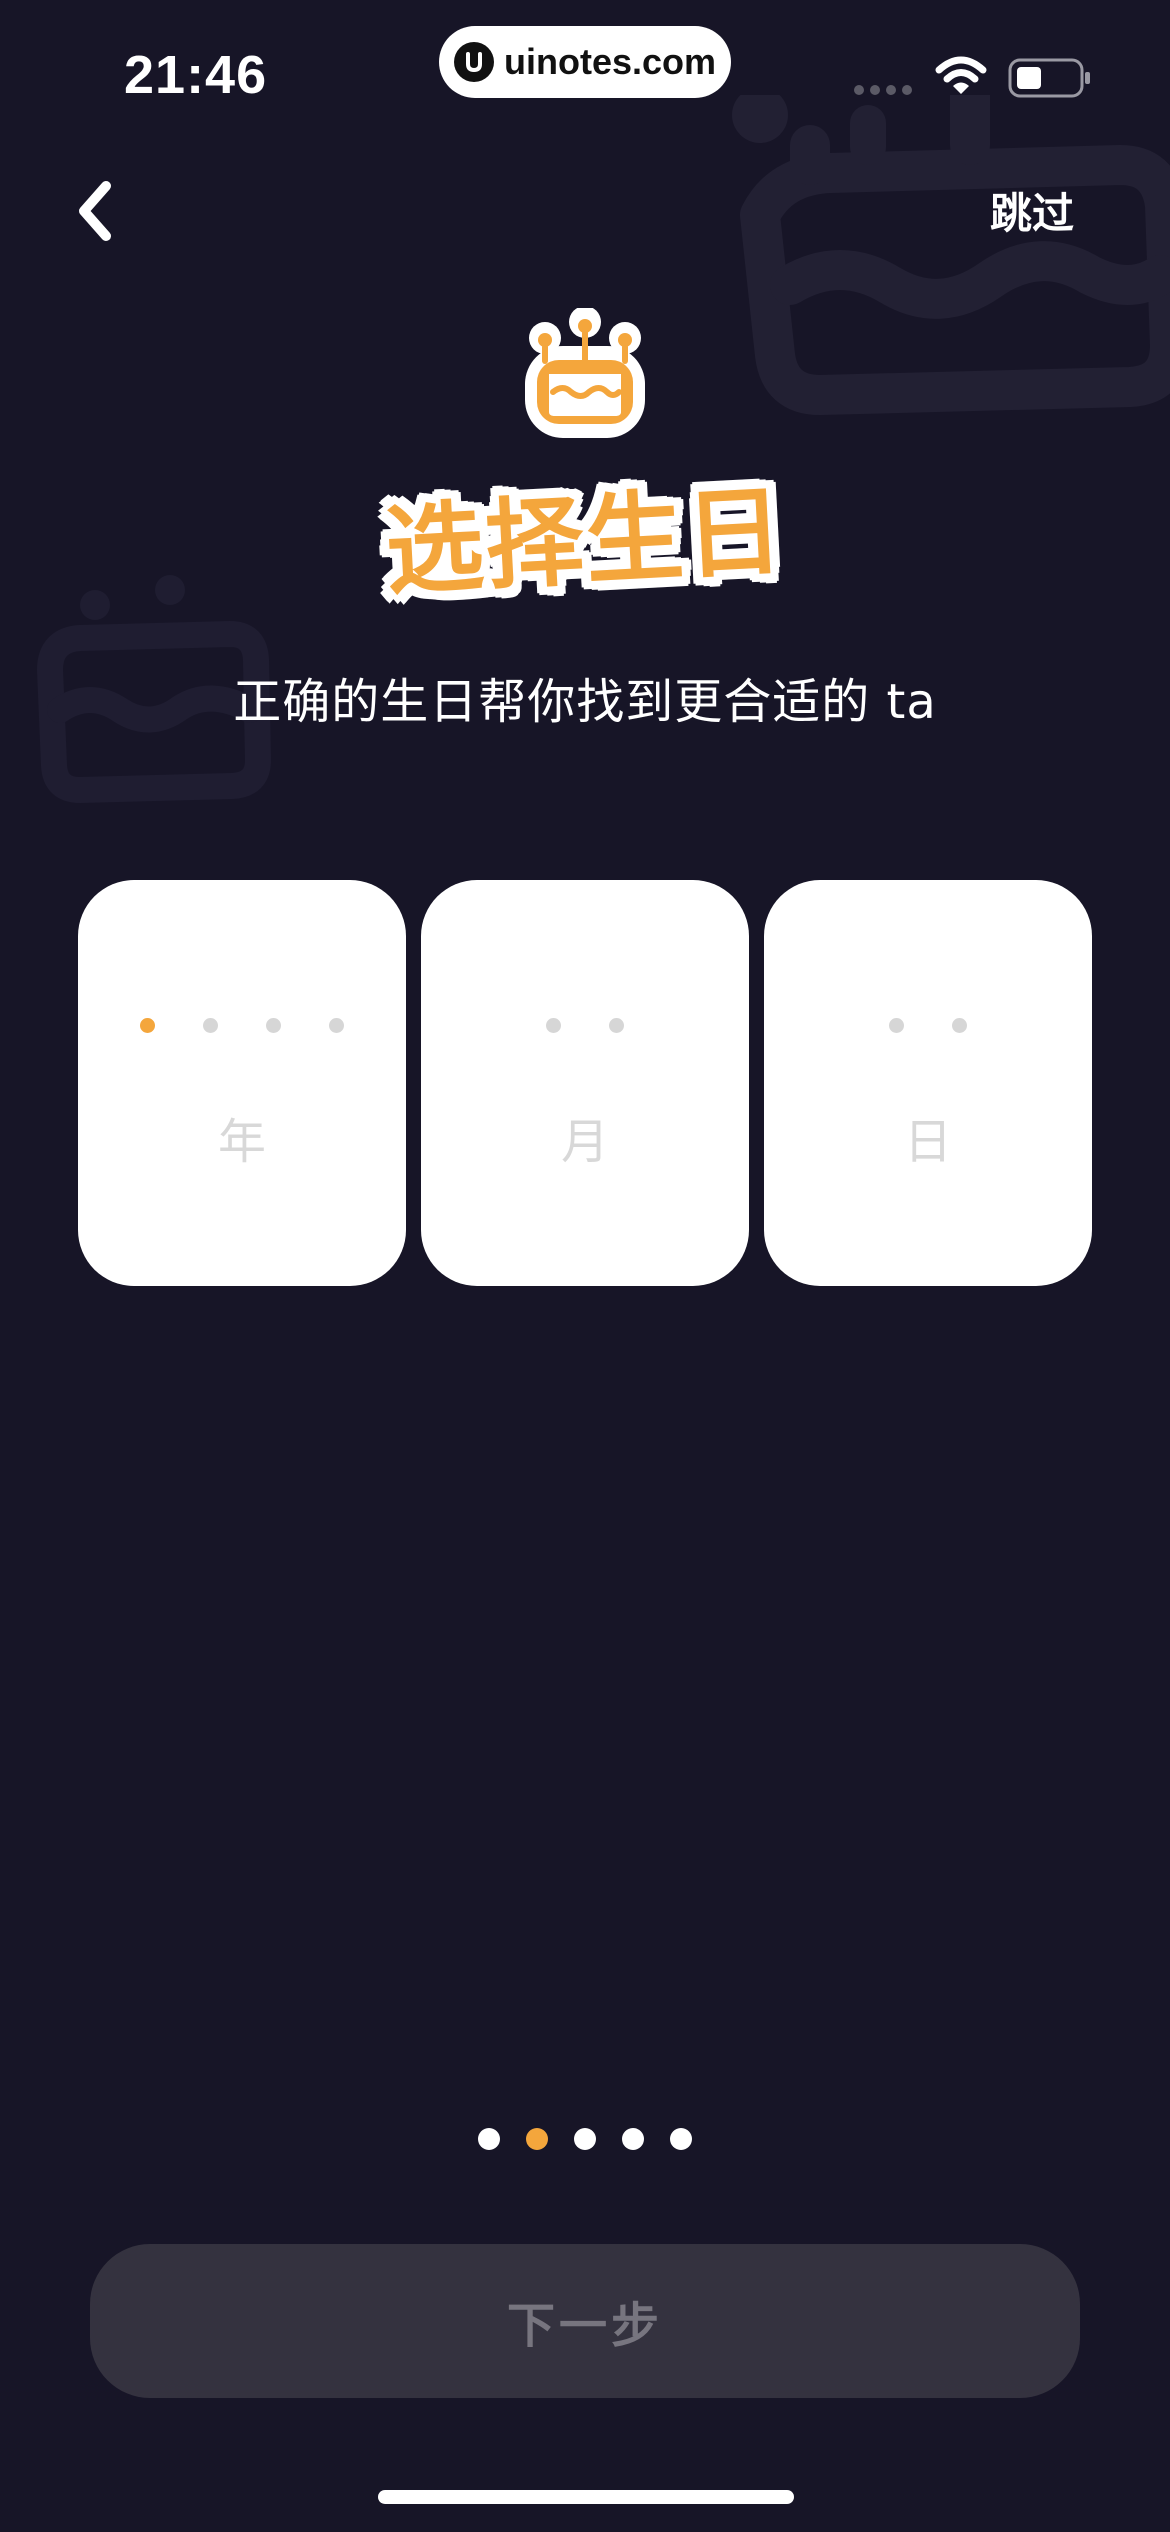 Image resolution: width=1170 pixels, height=2532 pixels. What do you see at coordinates (961, 75) in the screenshot?
I see `wifi-icon` at bounding box center [961, 75].